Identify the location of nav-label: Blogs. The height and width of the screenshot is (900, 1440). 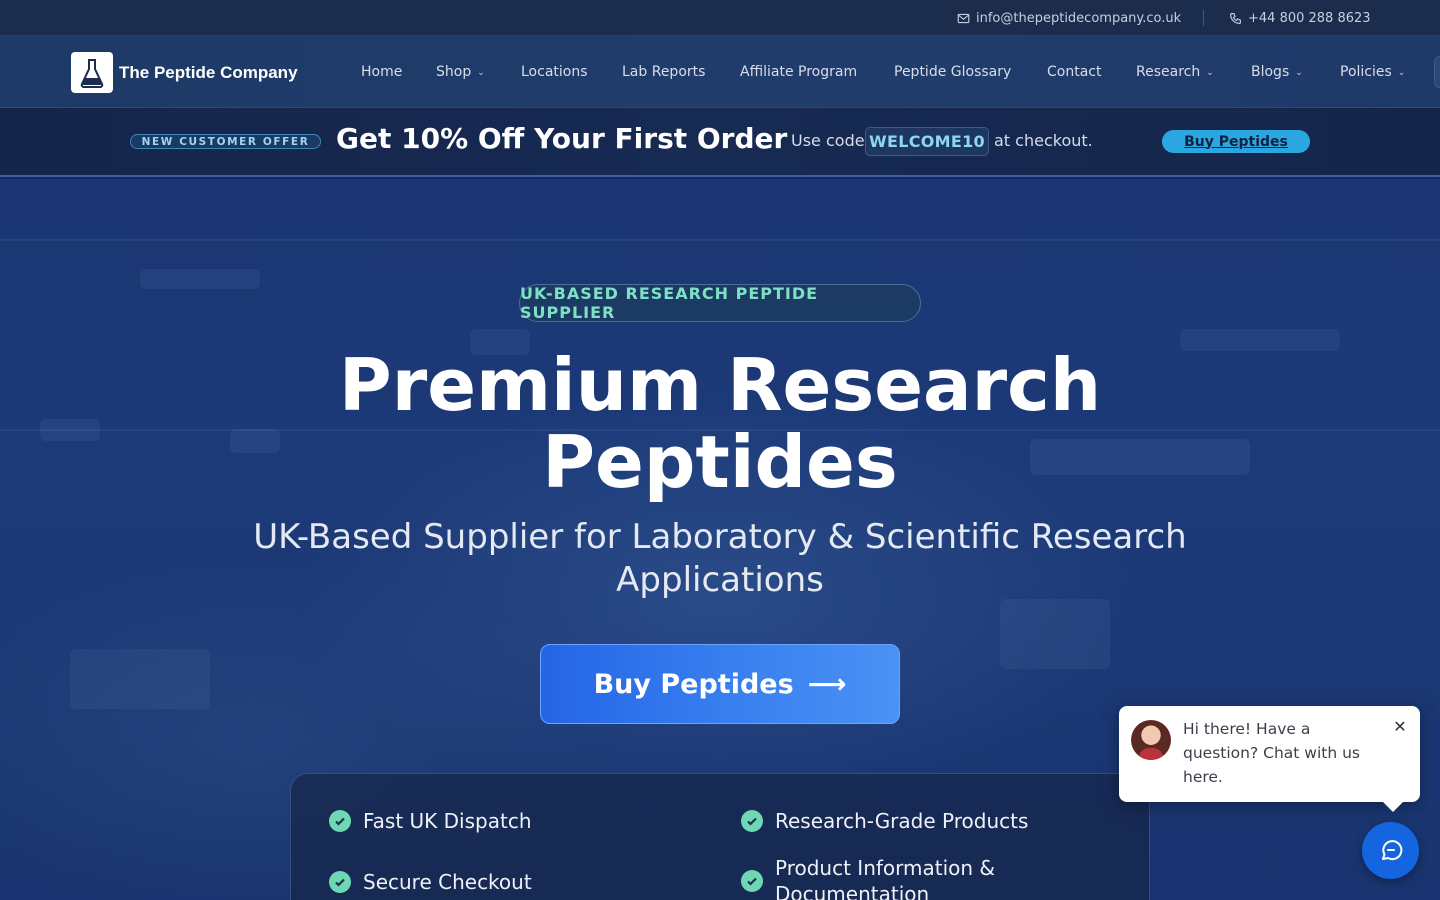
(1270, 72).